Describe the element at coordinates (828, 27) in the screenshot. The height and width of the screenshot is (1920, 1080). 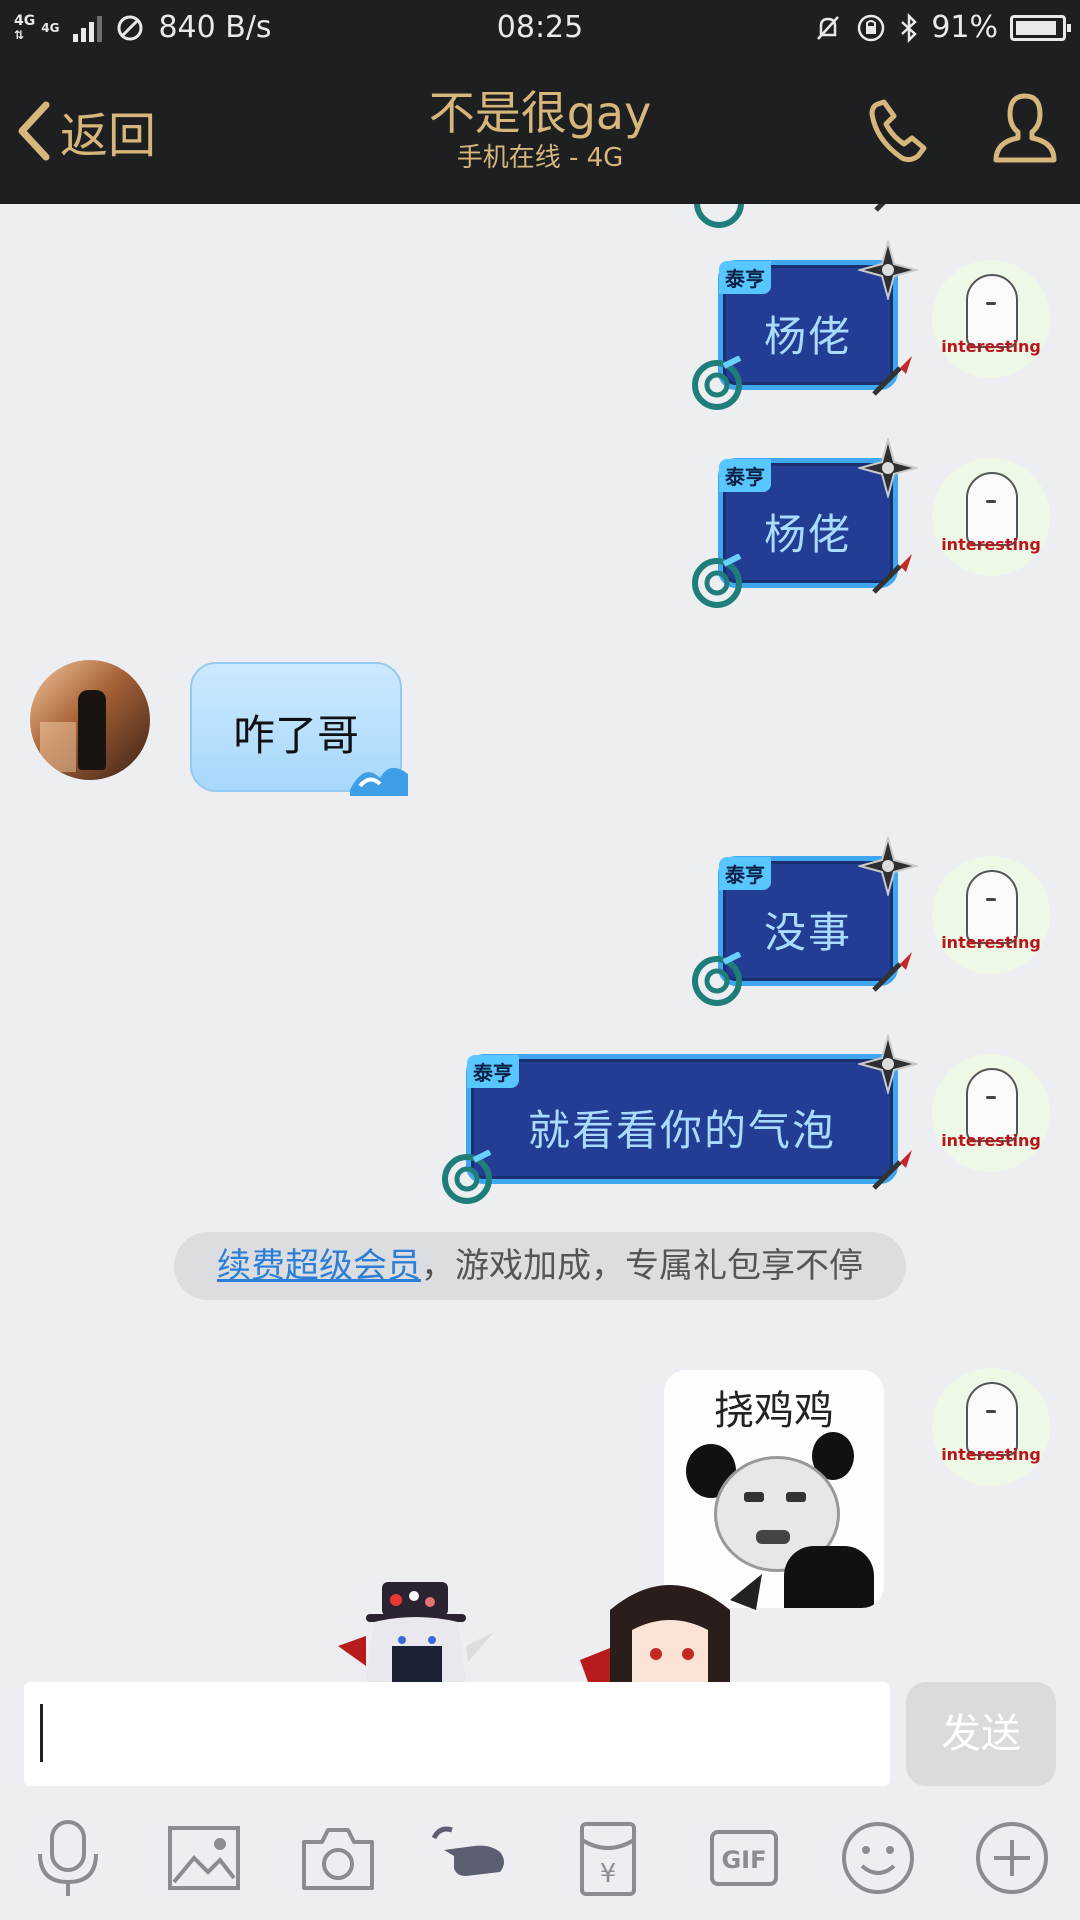
I see `bell-muted-icon` at that location.